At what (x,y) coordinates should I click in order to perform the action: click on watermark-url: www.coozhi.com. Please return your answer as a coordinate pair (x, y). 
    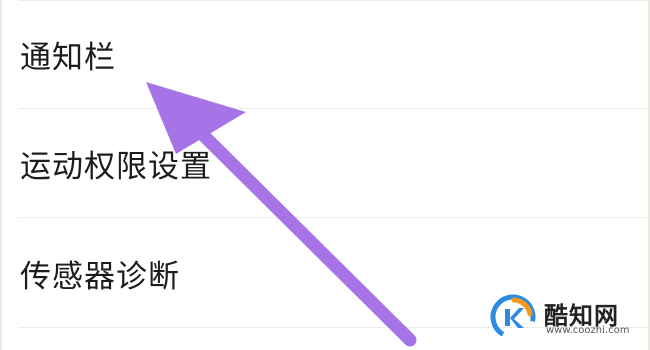
    Looking at the image, I should click on (588, 330).